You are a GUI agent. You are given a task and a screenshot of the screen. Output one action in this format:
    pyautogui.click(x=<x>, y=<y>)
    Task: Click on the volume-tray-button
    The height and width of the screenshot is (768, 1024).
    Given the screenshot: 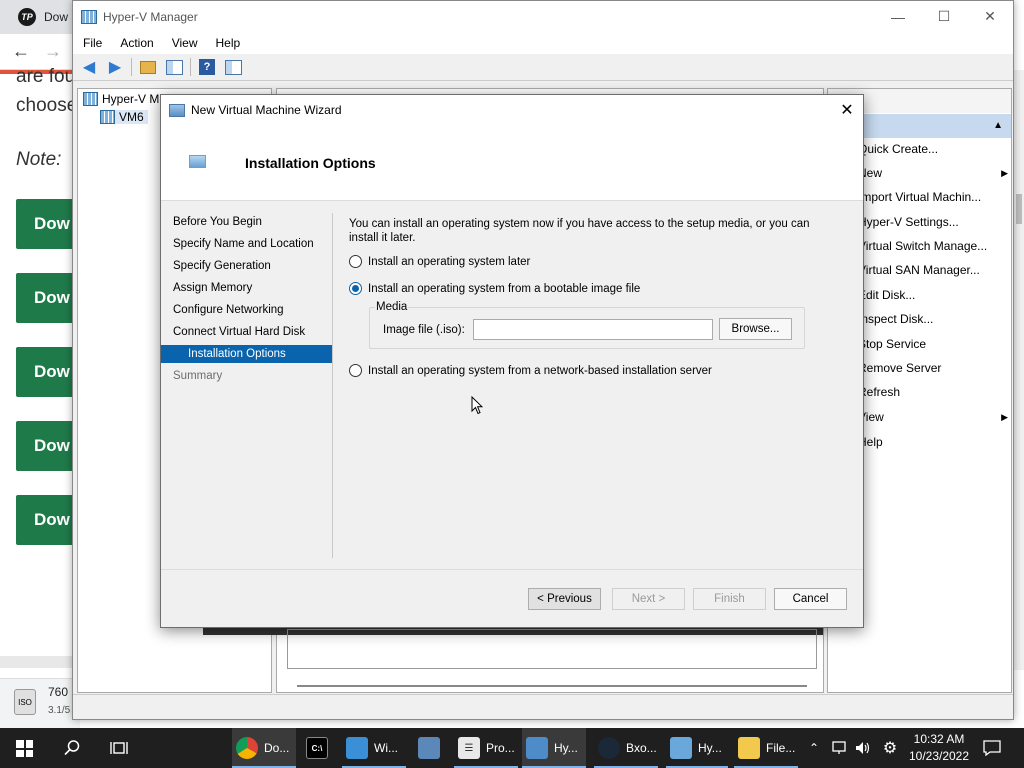 What is the action you would take?
    pyautogui.click(x=863, y=748)
    